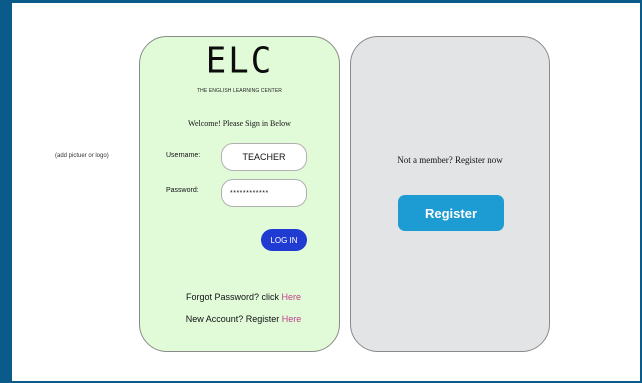 The image size is (642, 383). I want to click on forgot-password-text: Forgot Password? click, so click(233, 297).